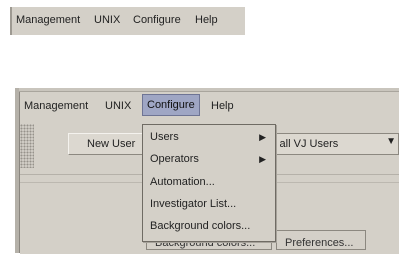  I want to click on toolbar-grip-handle, so click(27, 146).